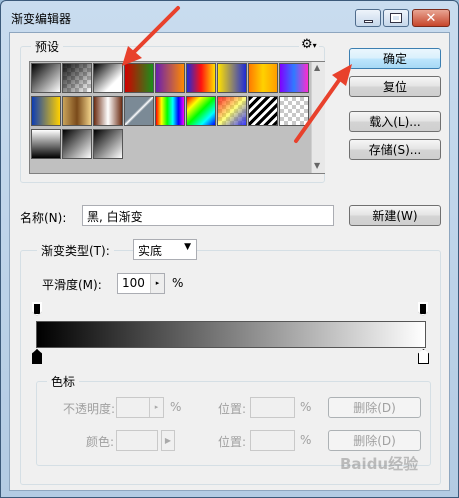  I want to click on color-picker-arrow-icon: ▶, so click(168, 440).